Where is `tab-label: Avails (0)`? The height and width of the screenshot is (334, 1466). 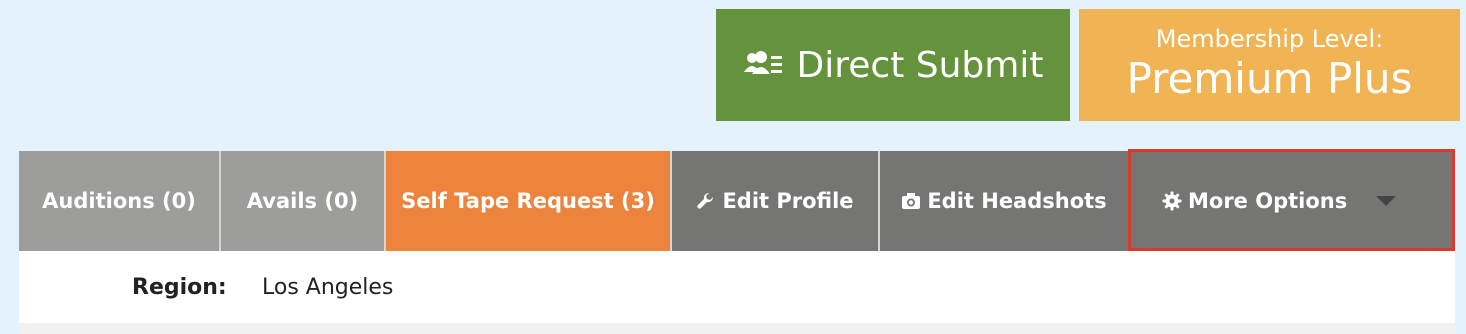
tab-label: Avails (0) is located at coordinates (302, 201).